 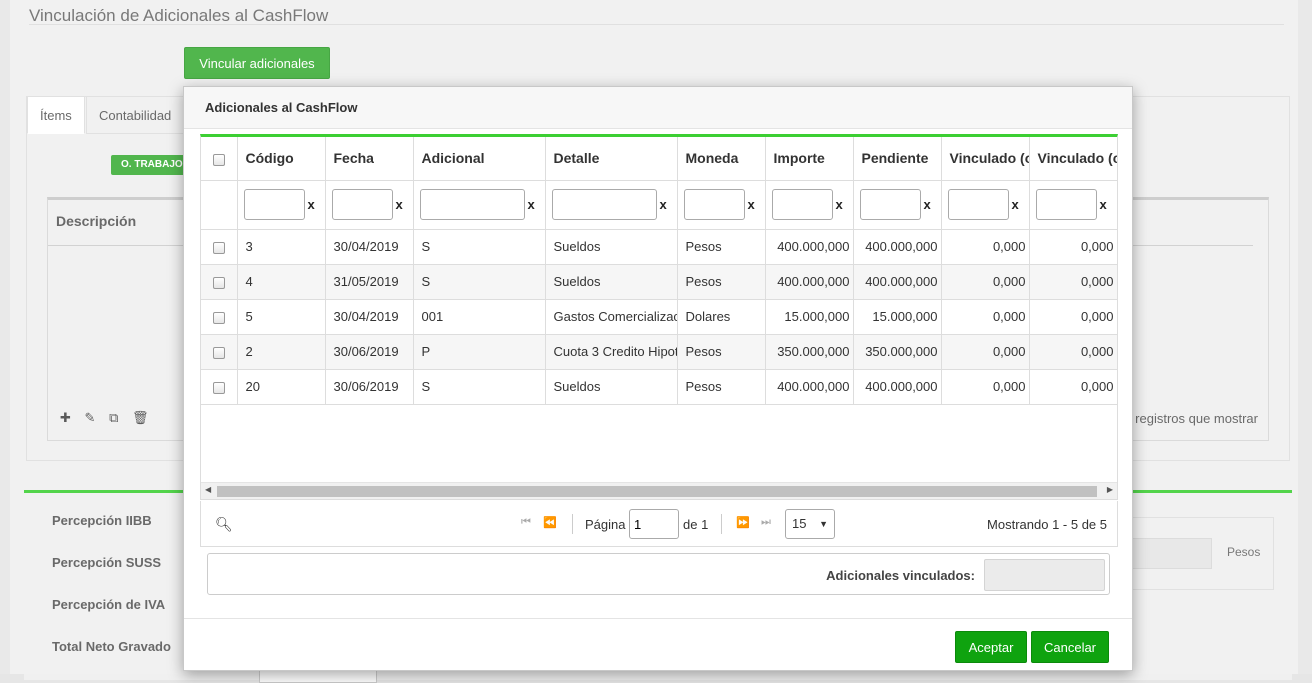 What do you see at coordinates (721, 159) in the screenshot?
I see `col-header-moneda: Moneda` at bounding box center [721, 159].